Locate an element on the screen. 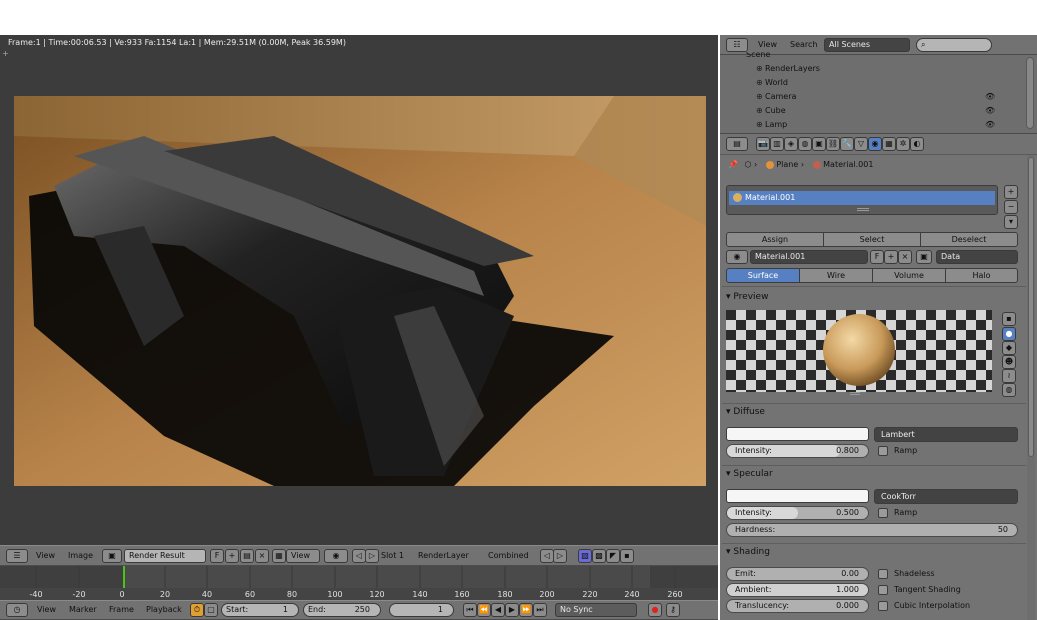 The image size is (1037, 620). slot-selector: Slot 1 is located at coordinates (392, 556).